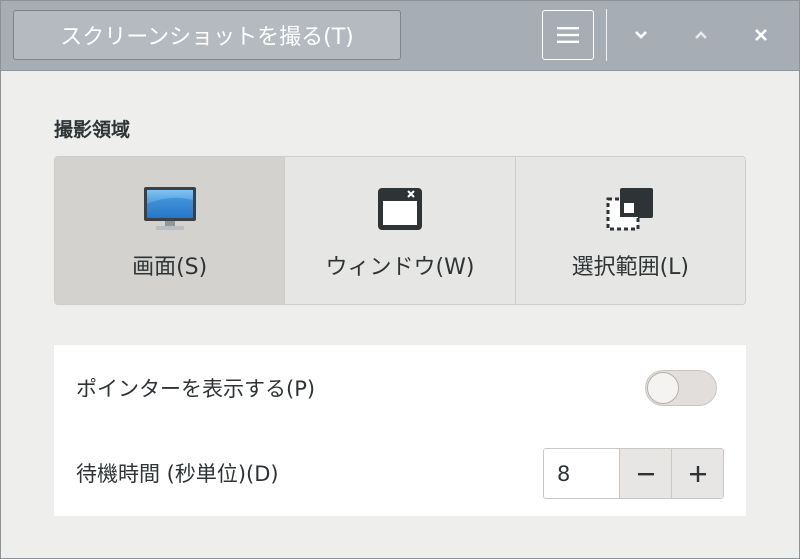 The width and height of the screenshot is (800, 559). I want to click on minimize-button, so click(641, 35).